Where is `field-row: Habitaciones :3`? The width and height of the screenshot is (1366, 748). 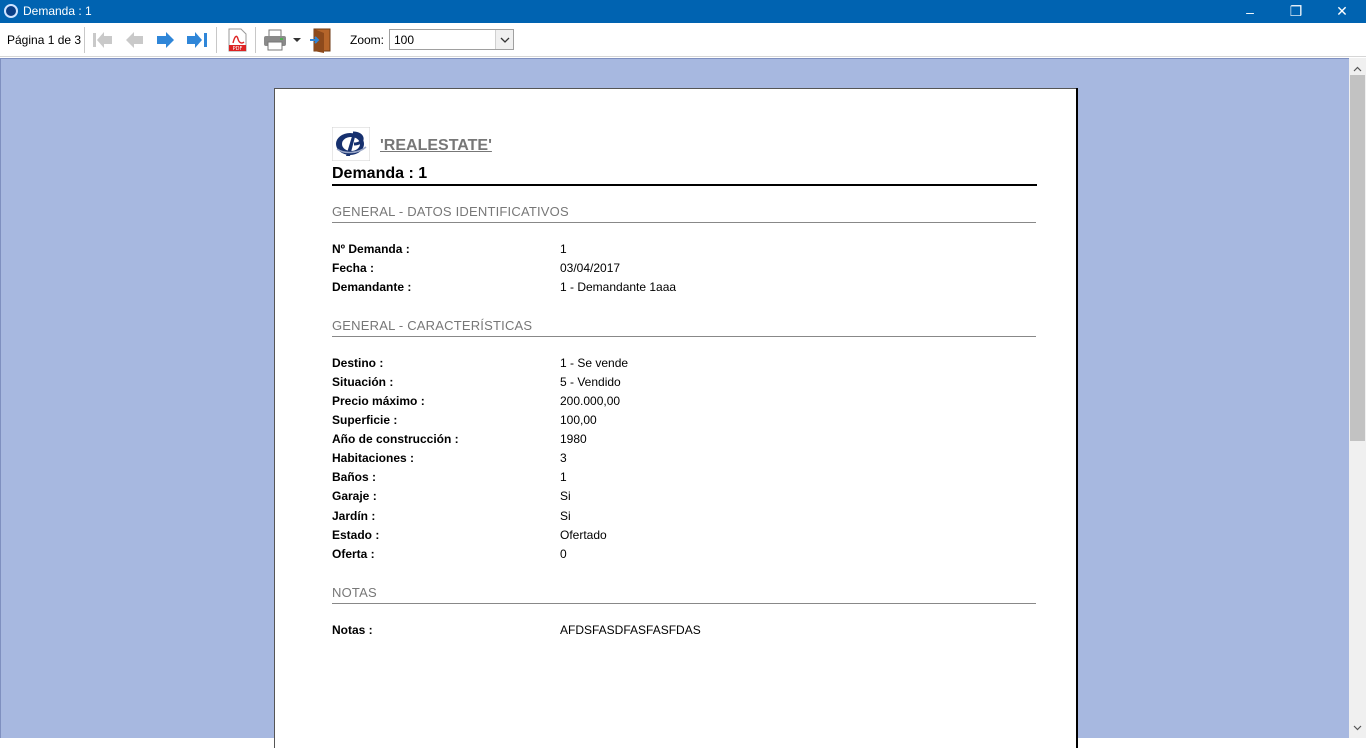 field-row: Habitaciones :3 is located at coordinates (449, 458).